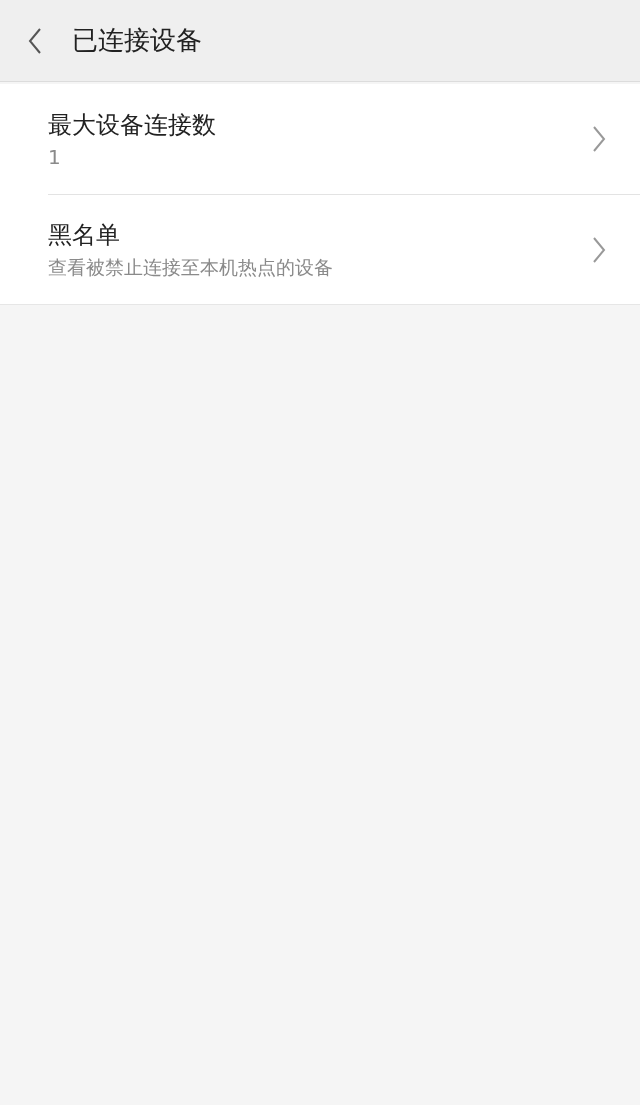  I want to click on item-title: 最大设备连接数, so click(132, 125).